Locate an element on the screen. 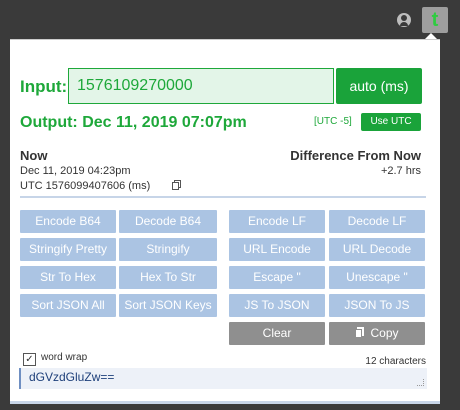 This screenshot has height=410, width=460. auto-ms-button: auto (ms) is located at coordinates (379, 86).